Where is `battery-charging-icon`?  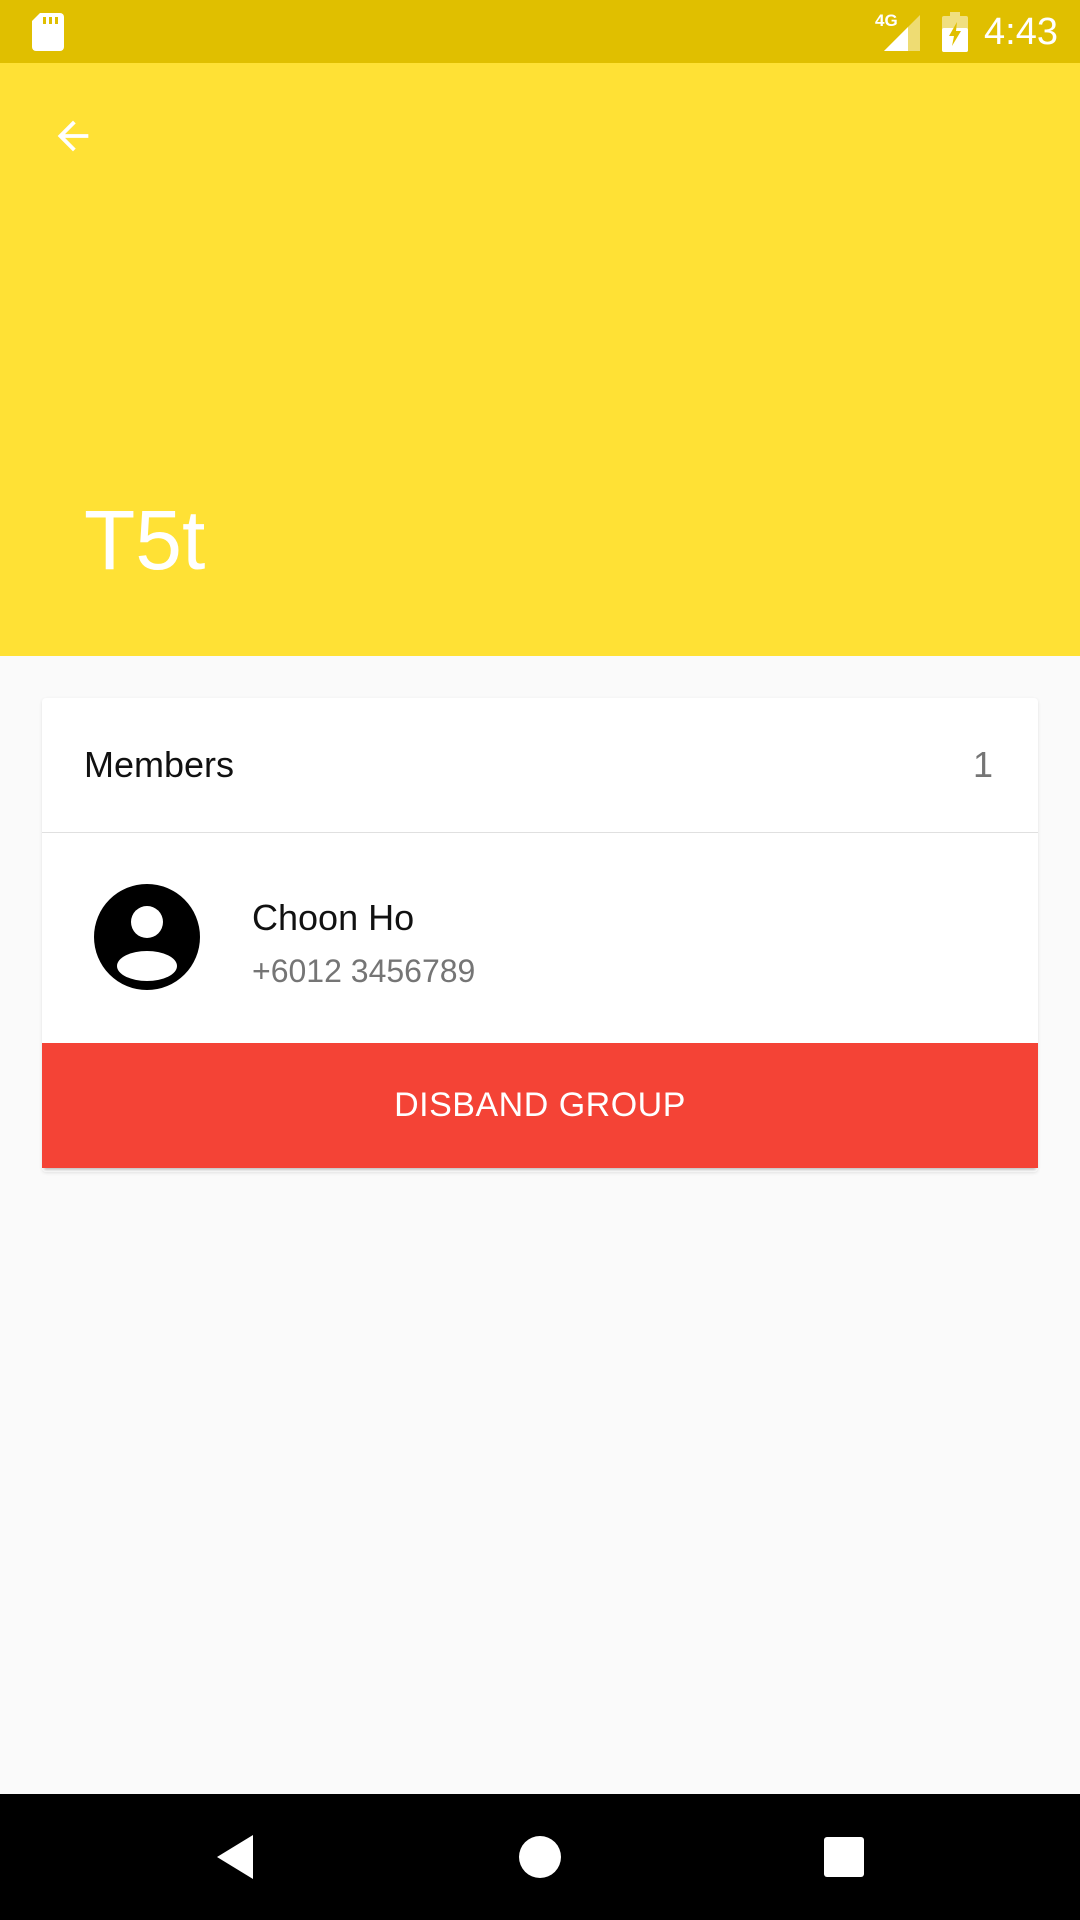
battery-charging-icon is located at coordinates (955, 32).